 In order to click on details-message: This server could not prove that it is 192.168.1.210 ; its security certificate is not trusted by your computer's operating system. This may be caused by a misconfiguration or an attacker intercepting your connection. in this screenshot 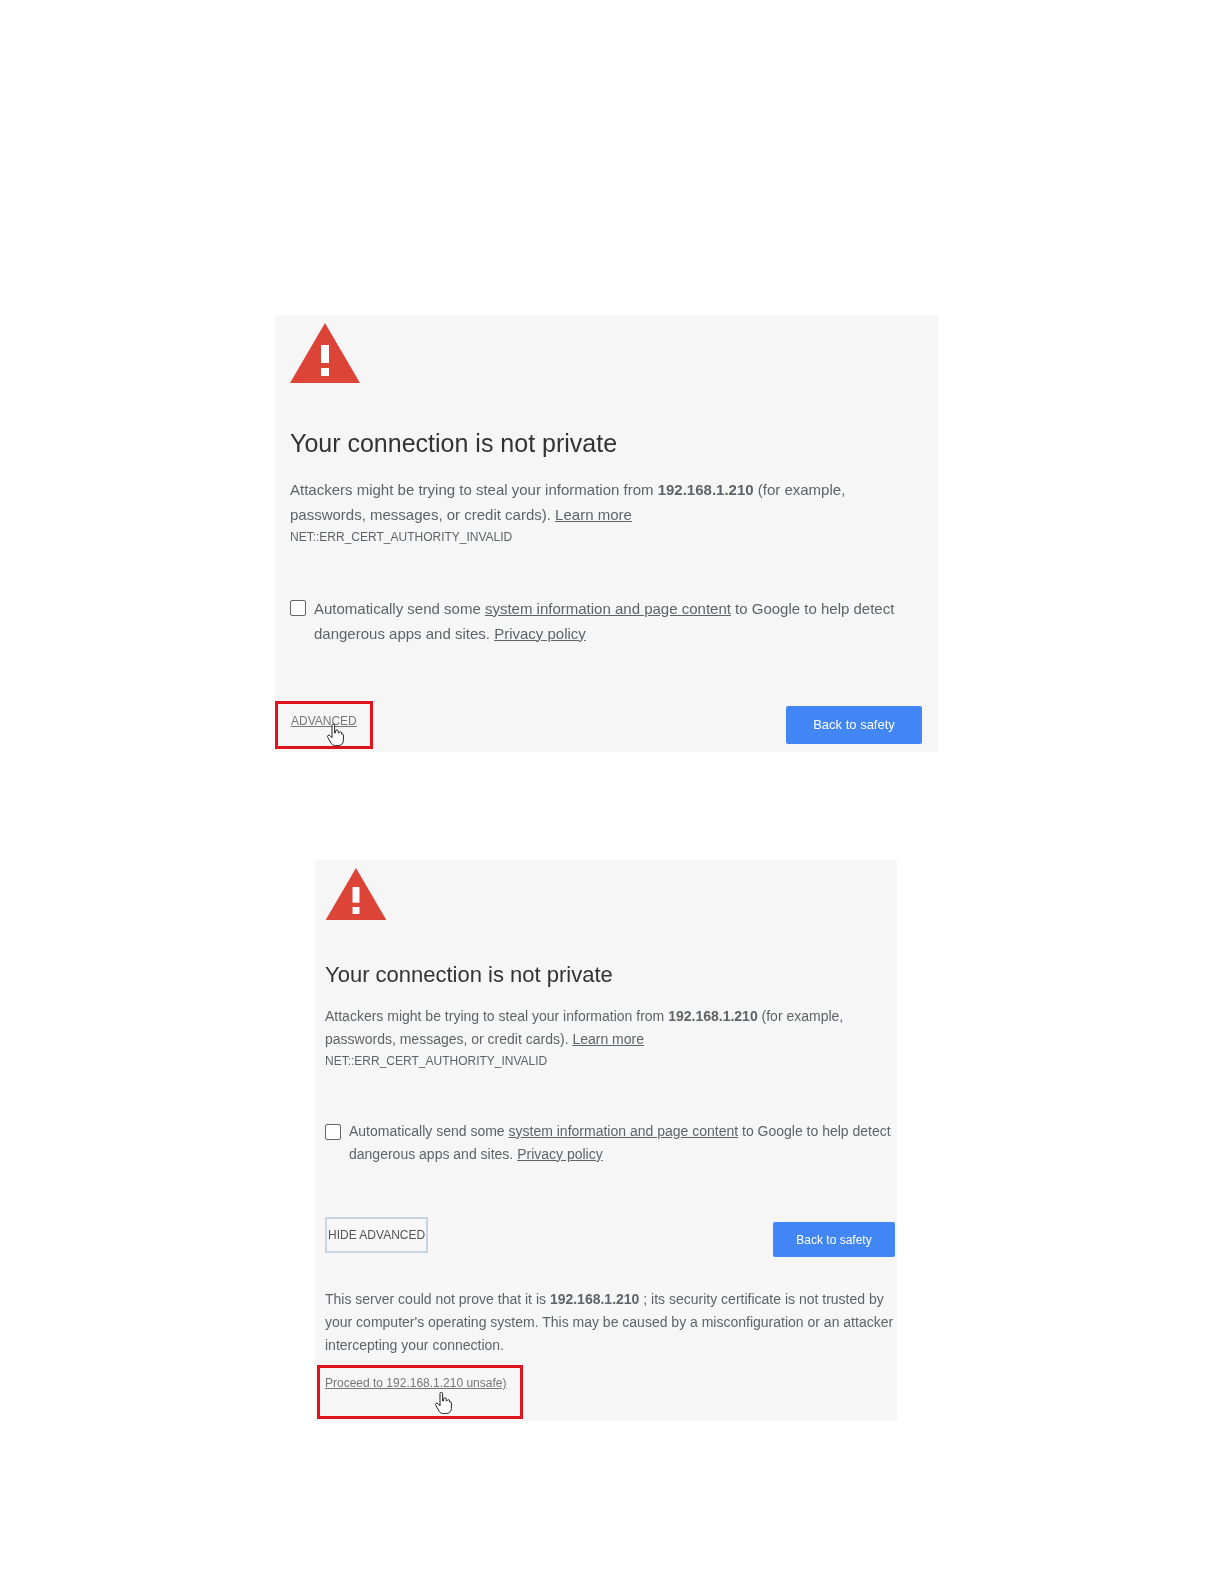, I will do `click(610, 1322)`.